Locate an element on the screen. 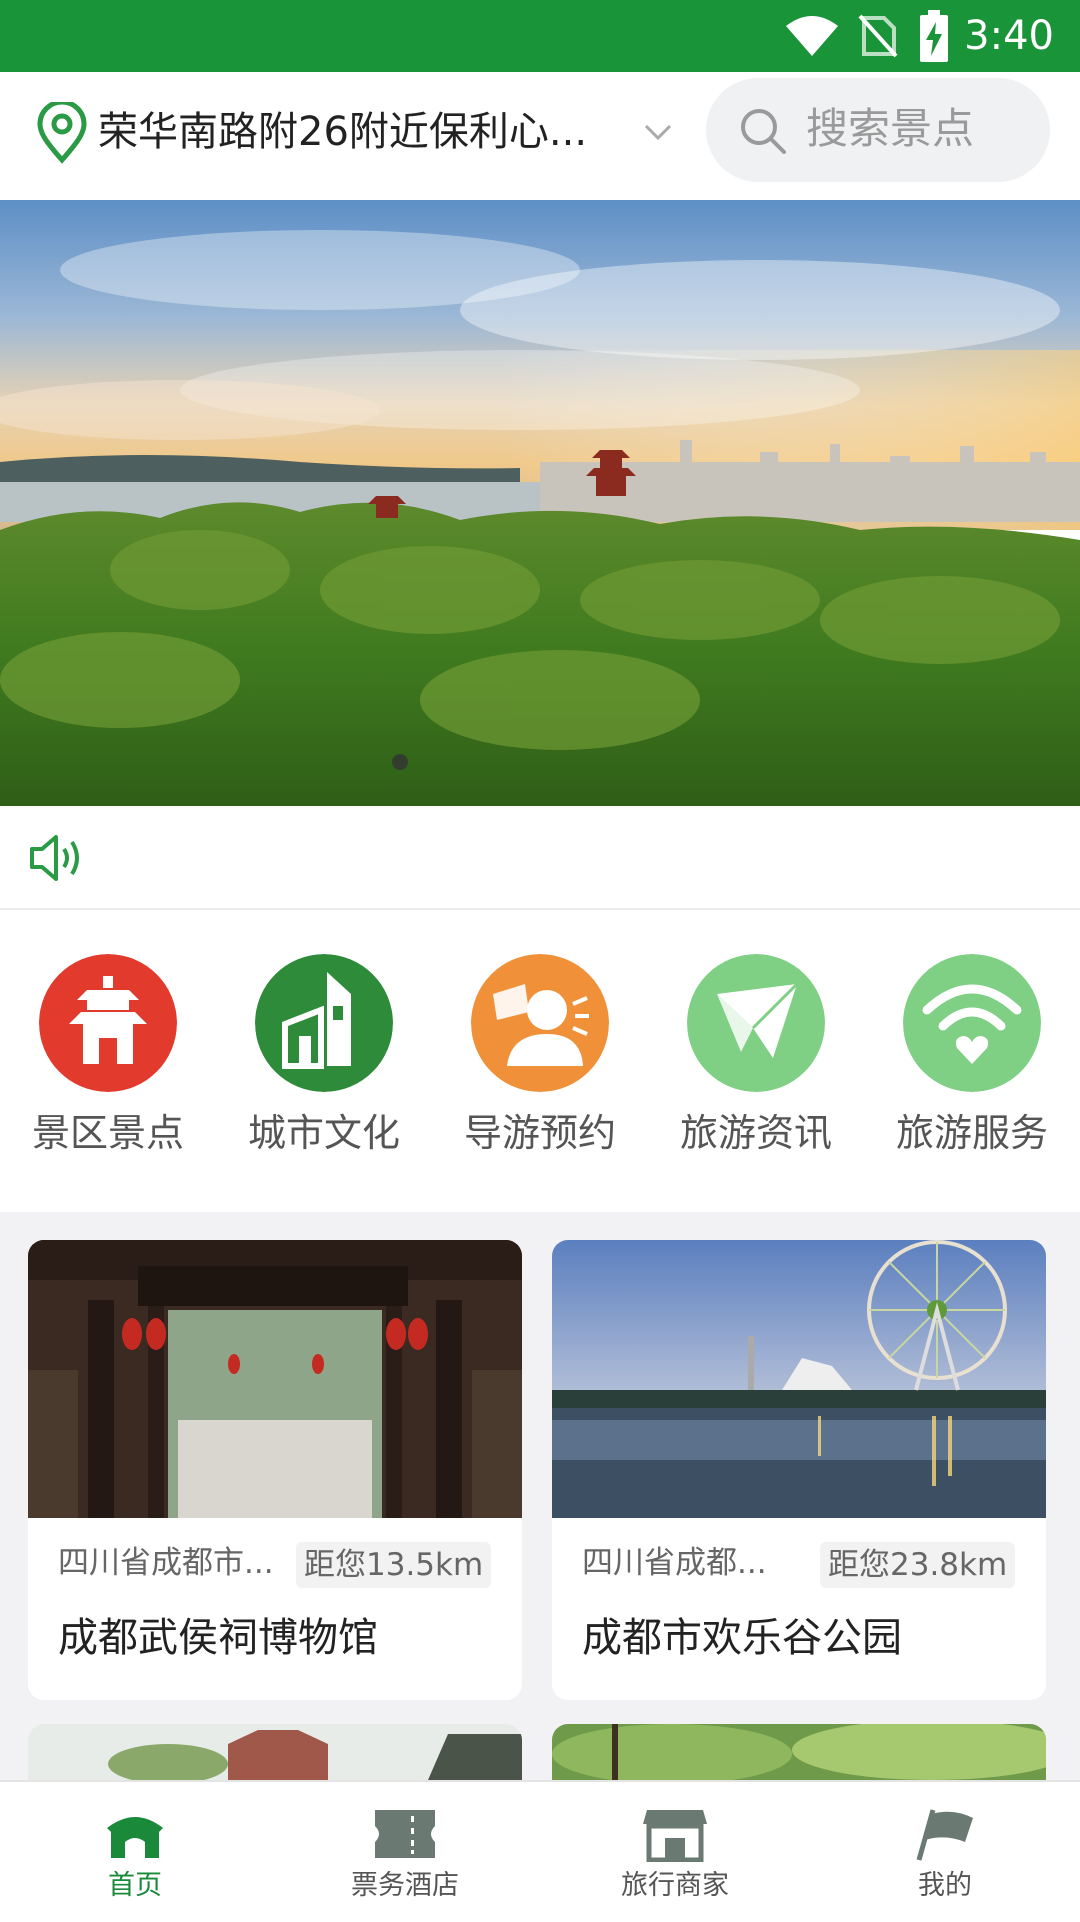 Image resolution: width=1080 pixels, height=1922 pixels. pavilion-icon is located at coordinates (108, 1023).